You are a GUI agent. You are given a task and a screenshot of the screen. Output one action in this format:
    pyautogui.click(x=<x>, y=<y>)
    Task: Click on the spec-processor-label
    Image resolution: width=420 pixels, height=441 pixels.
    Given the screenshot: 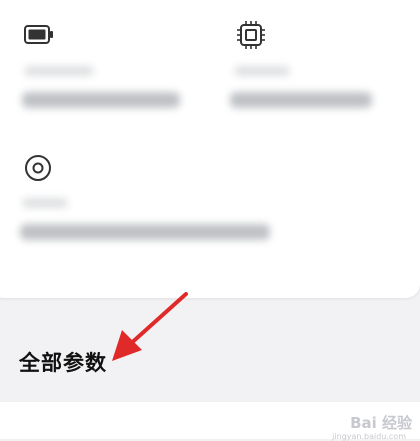 What is the action you would take?
    pyautogui.click(x=262, y=71)
    